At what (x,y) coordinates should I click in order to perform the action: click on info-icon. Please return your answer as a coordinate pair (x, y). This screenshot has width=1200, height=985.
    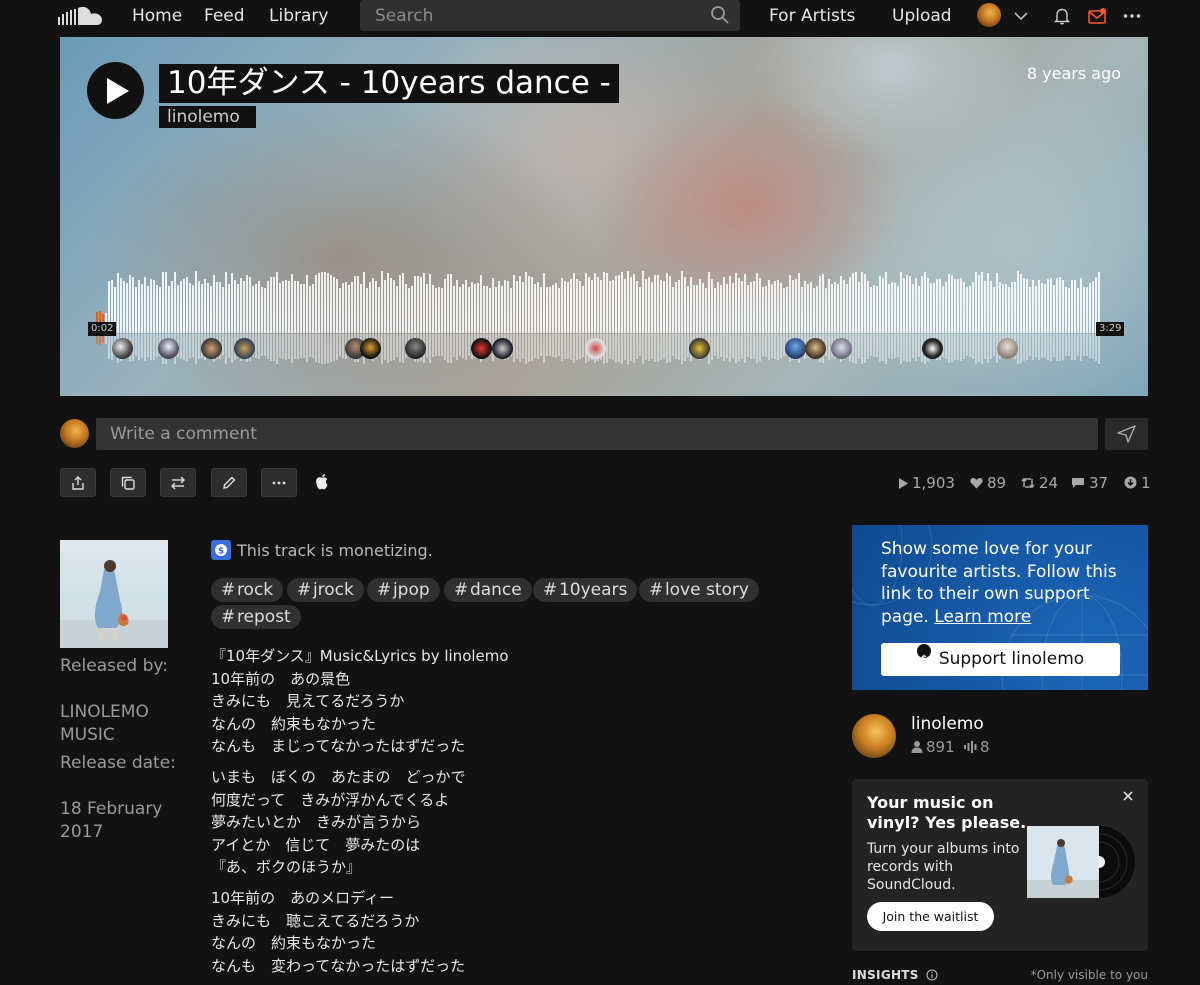
    Looking at the image, I should click on (932, 975).